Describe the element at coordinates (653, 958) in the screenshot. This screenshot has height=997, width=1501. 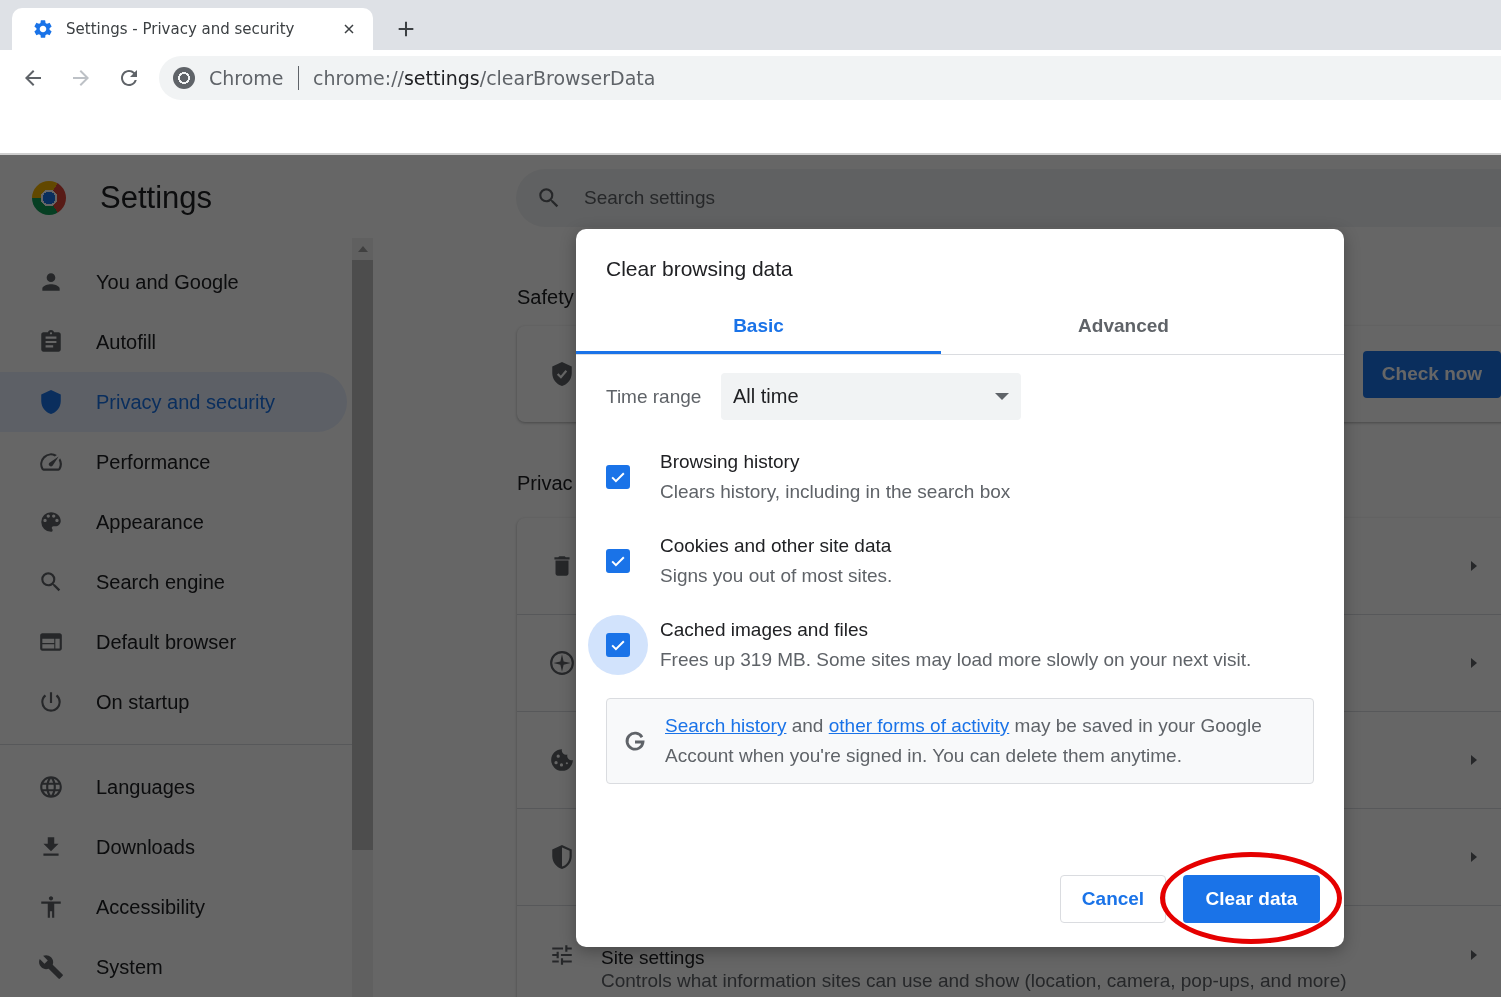
I see `row-title: Site settings` at that location.